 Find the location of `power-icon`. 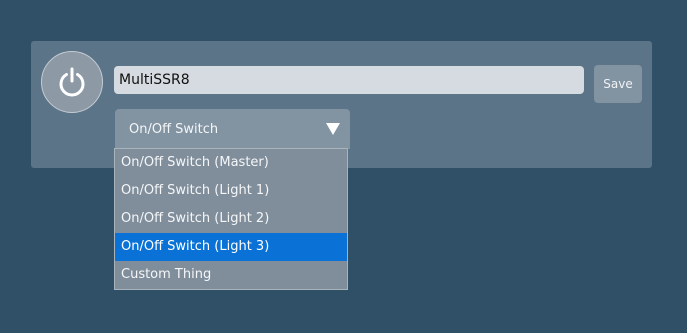

power-icon is located at coordinates (72, 82).